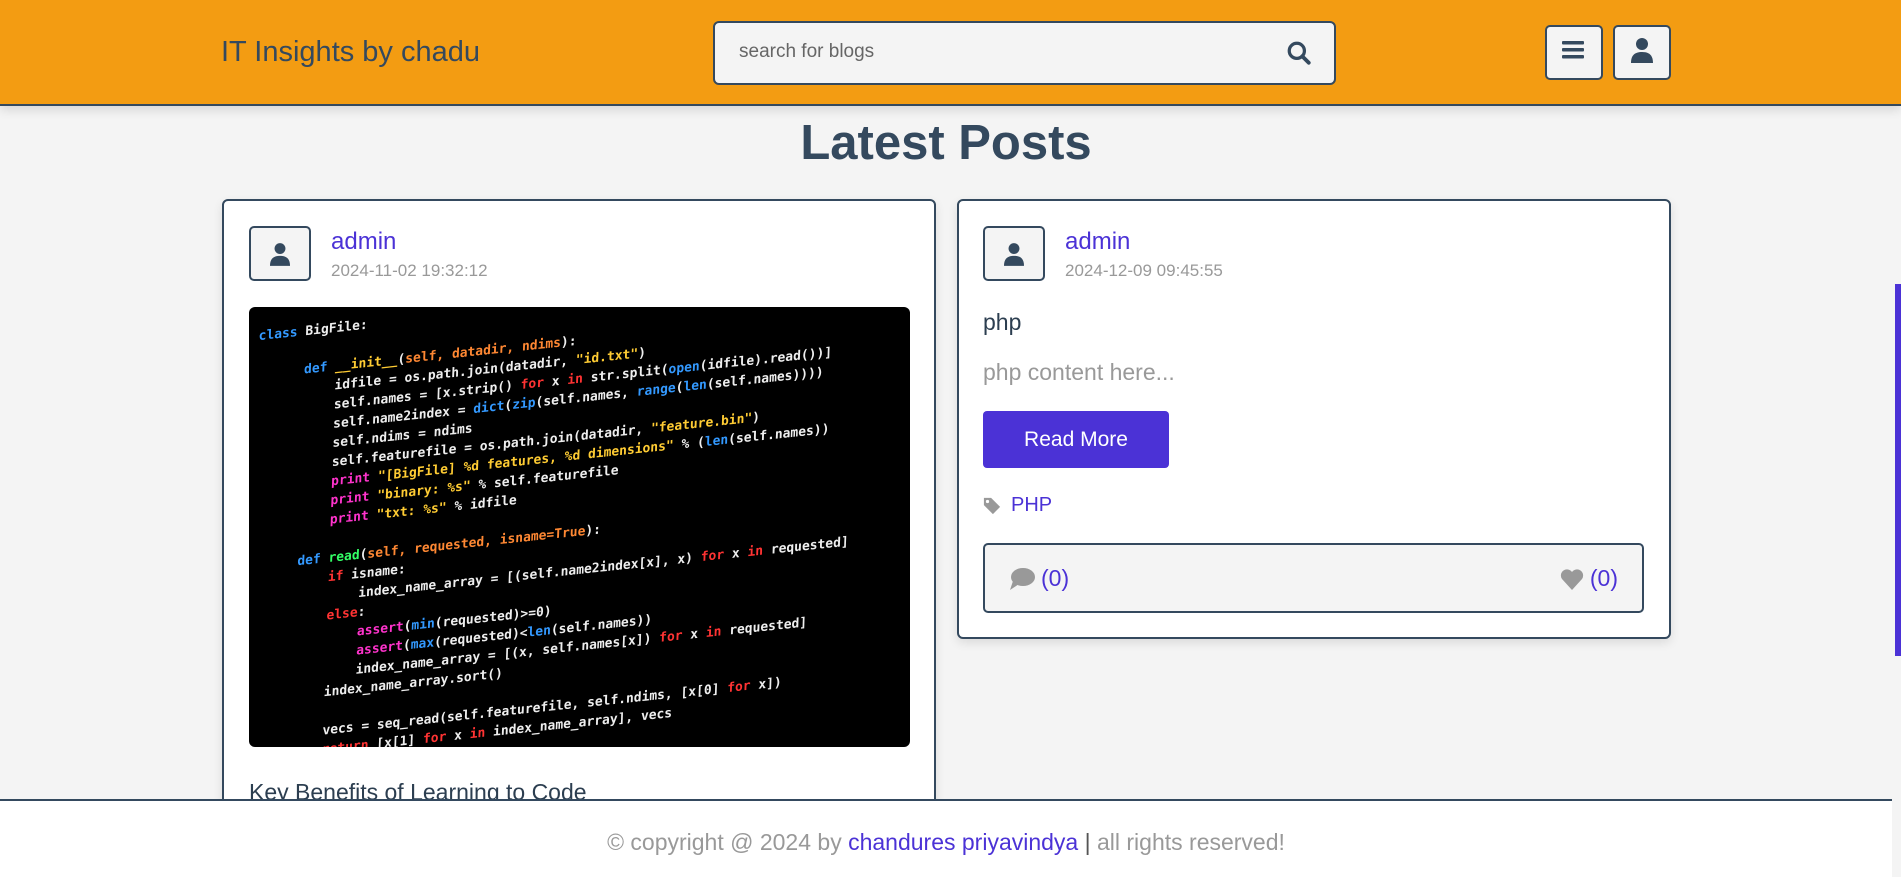  I want to click on user-button, so click(1642, 52).